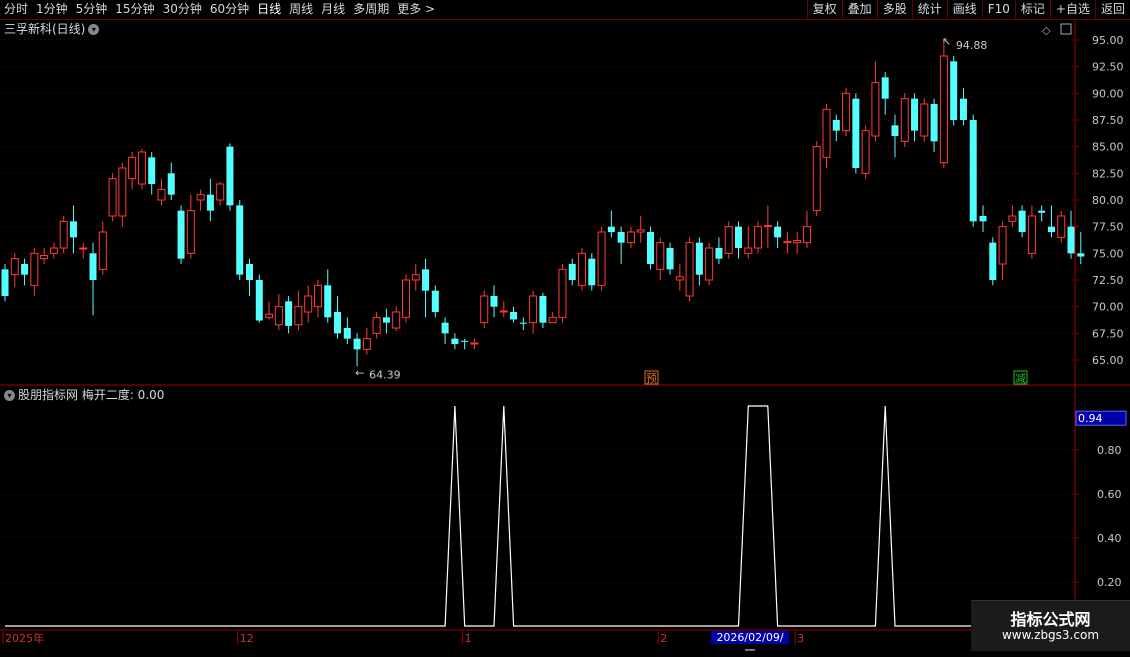 Image resolution: width=1130 pixels, height=657 pixels. I want to click on indicator-current-value: 0.94, so click(1090, 418).